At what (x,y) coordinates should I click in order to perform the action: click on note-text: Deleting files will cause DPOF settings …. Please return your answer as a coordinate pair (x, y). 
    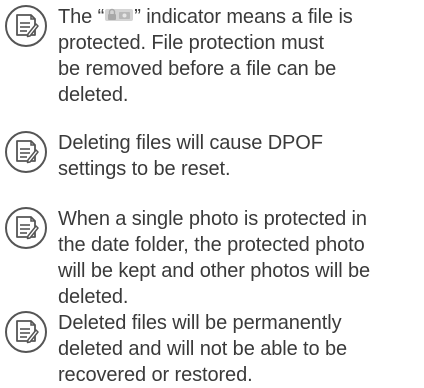
    Looking at the image, I should click on (241, 156).